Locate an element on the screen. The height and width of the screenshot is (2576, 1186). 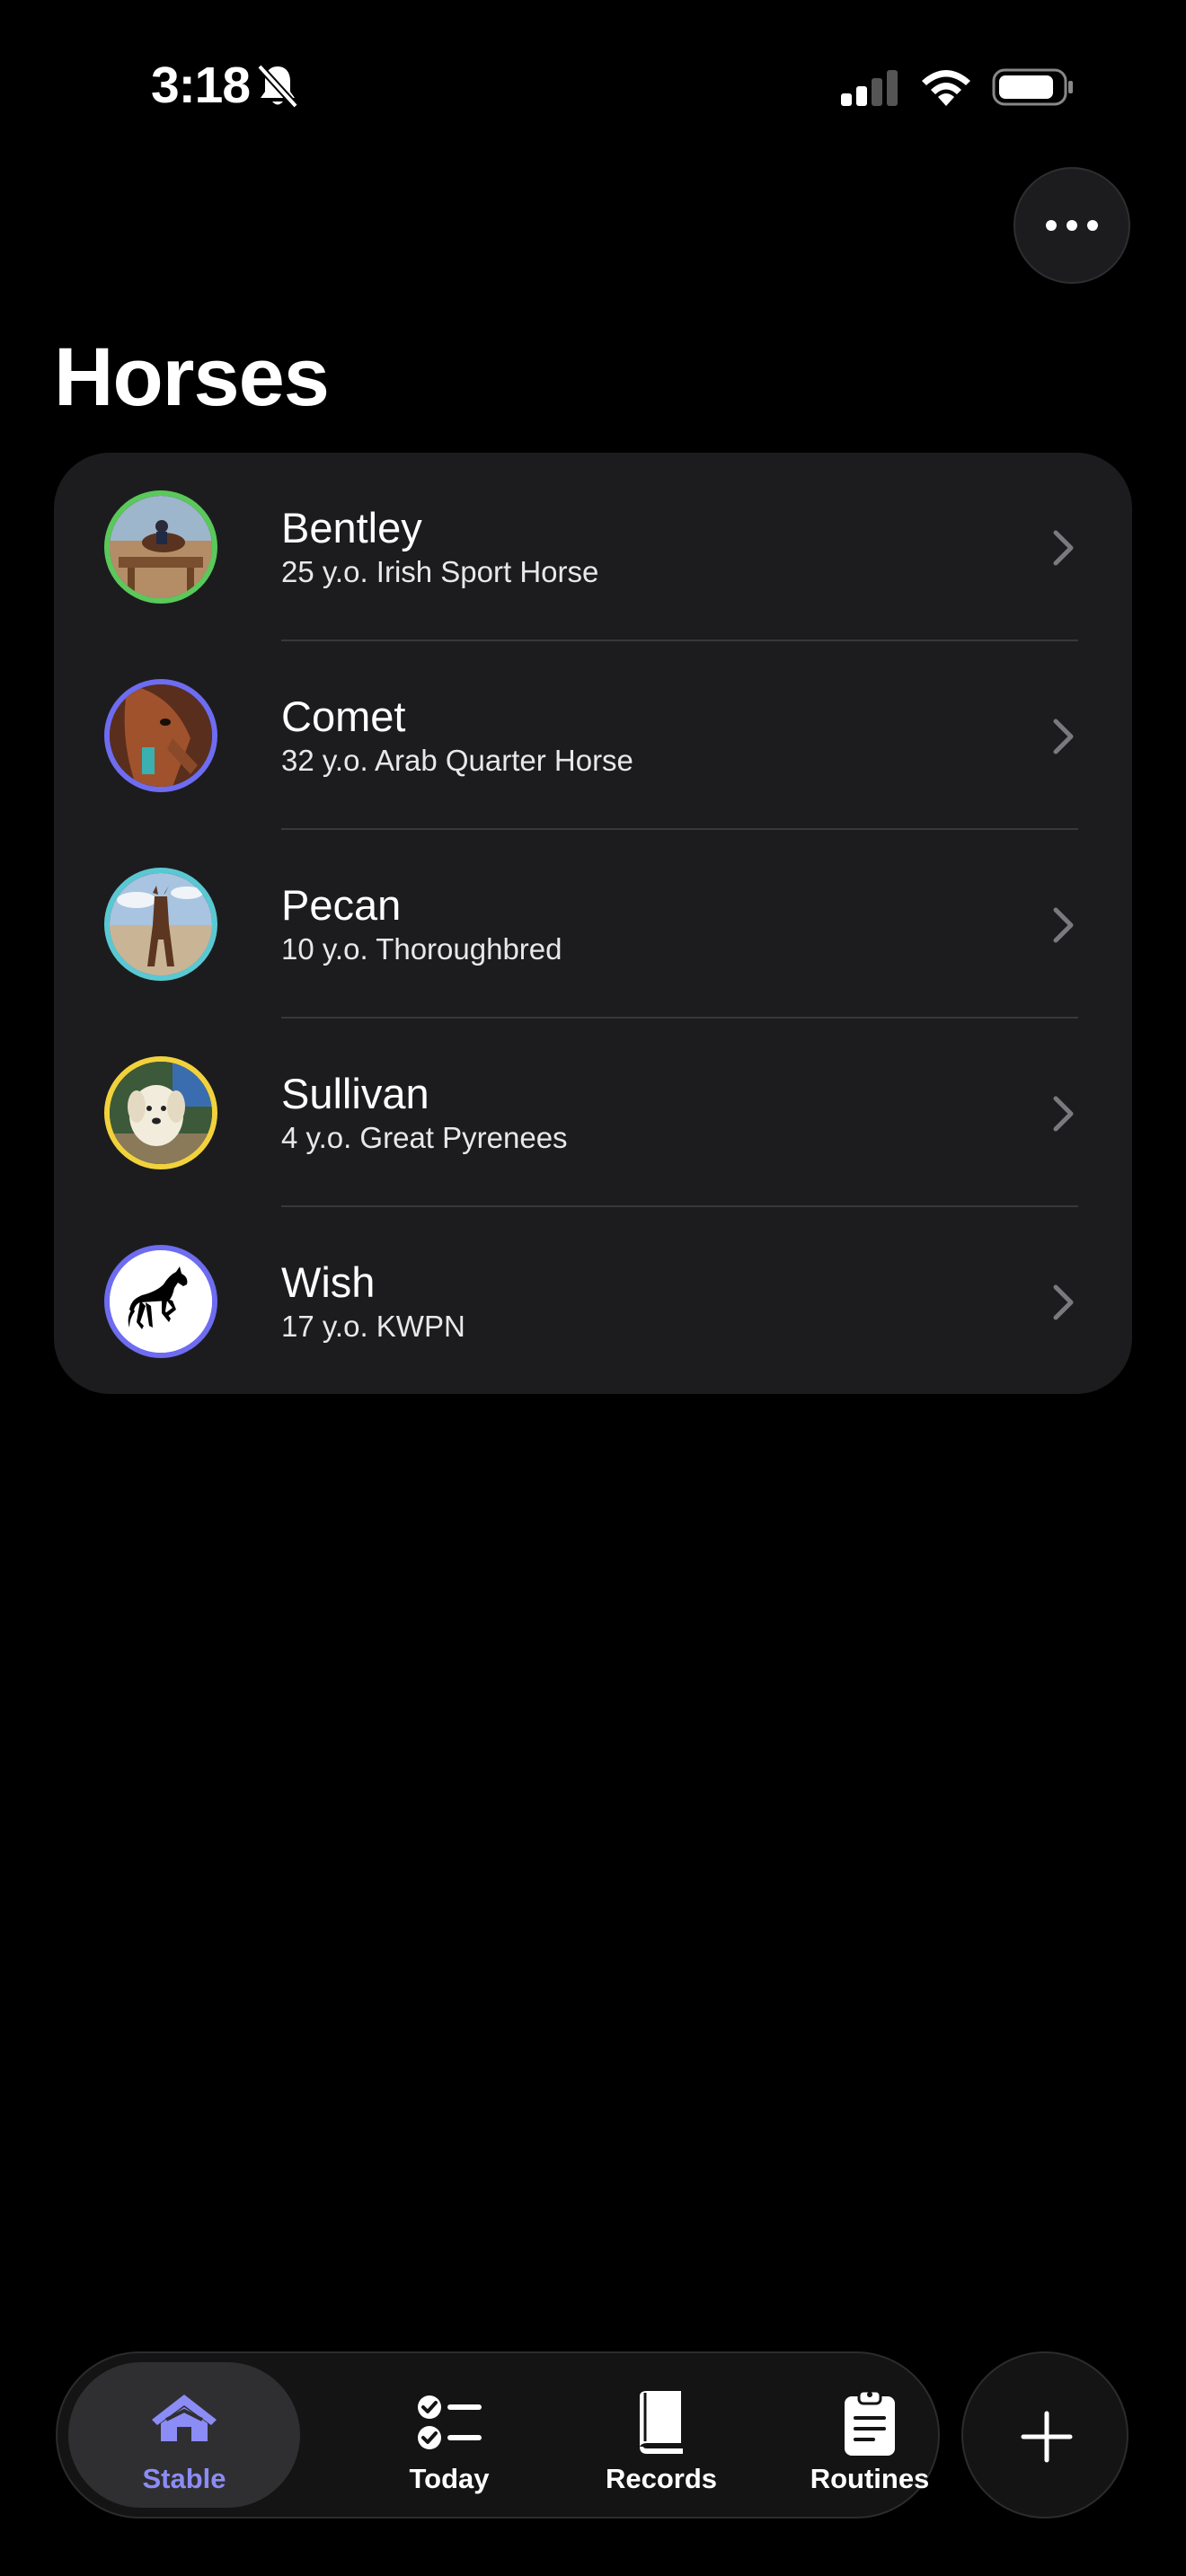
tab-today: Today is located at coordinates (449, 2435).